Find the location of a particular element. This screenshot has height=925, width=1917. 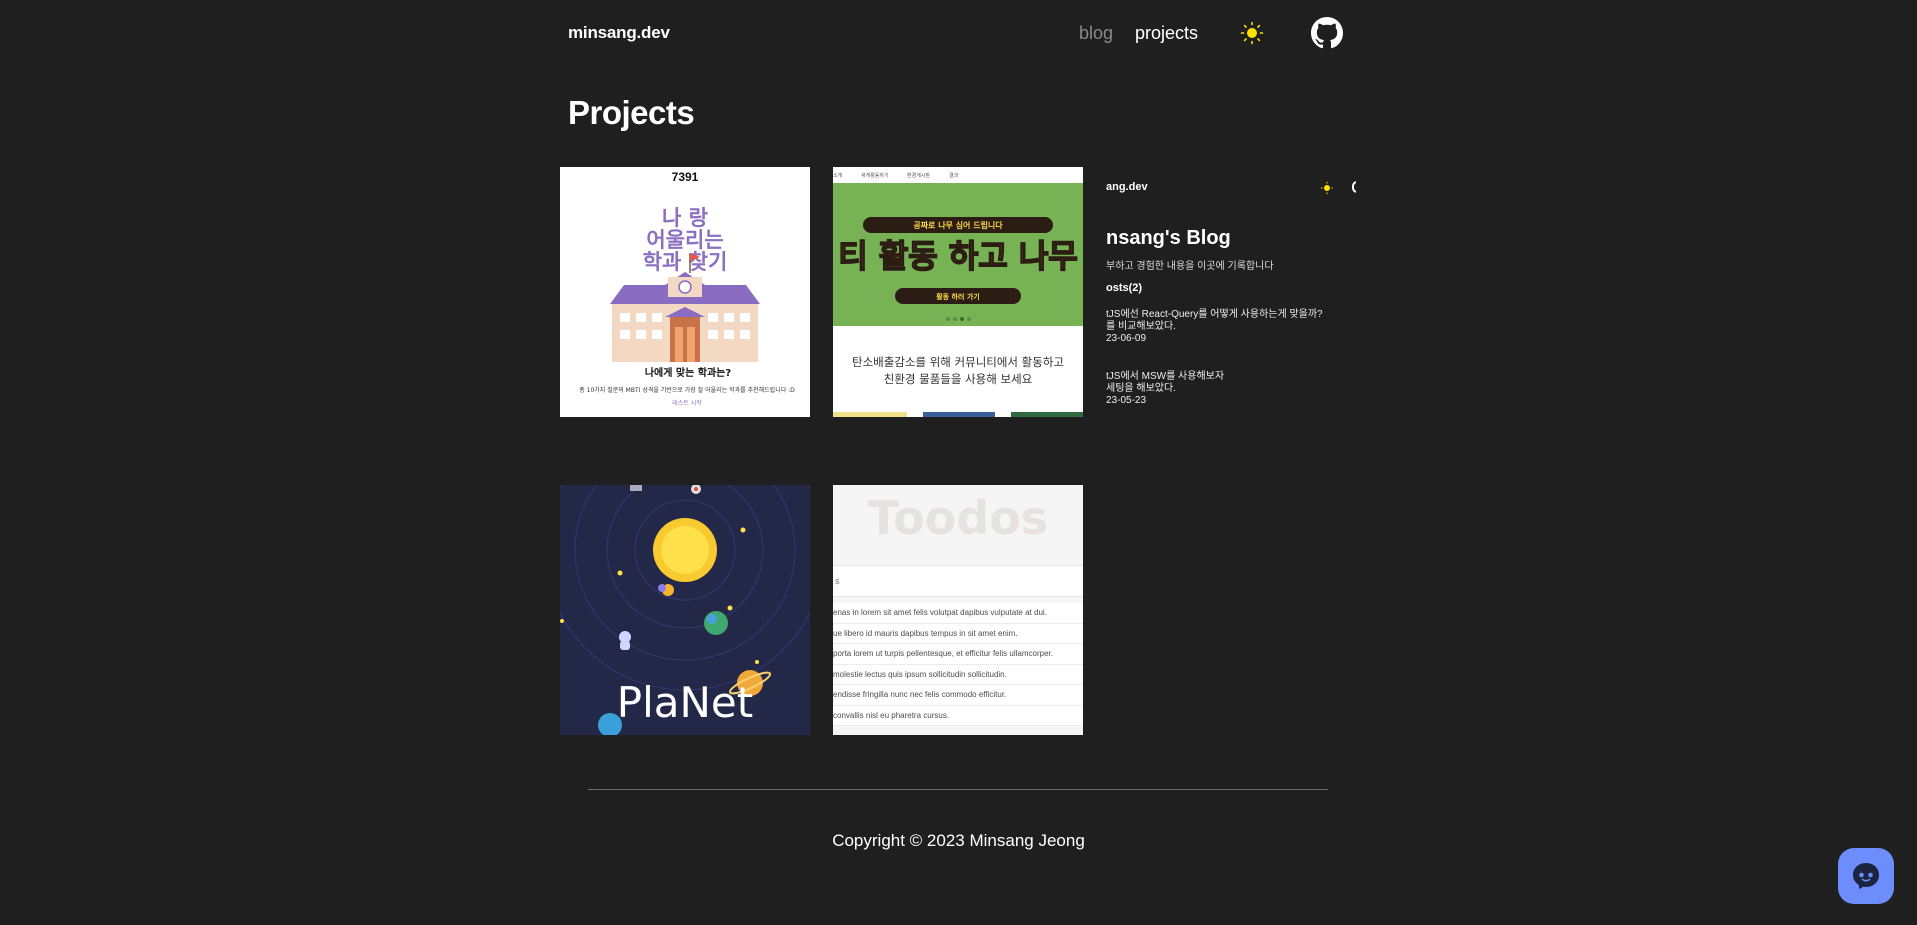

thumb-nav-4: 결과 is located at coordinates (954, 175).